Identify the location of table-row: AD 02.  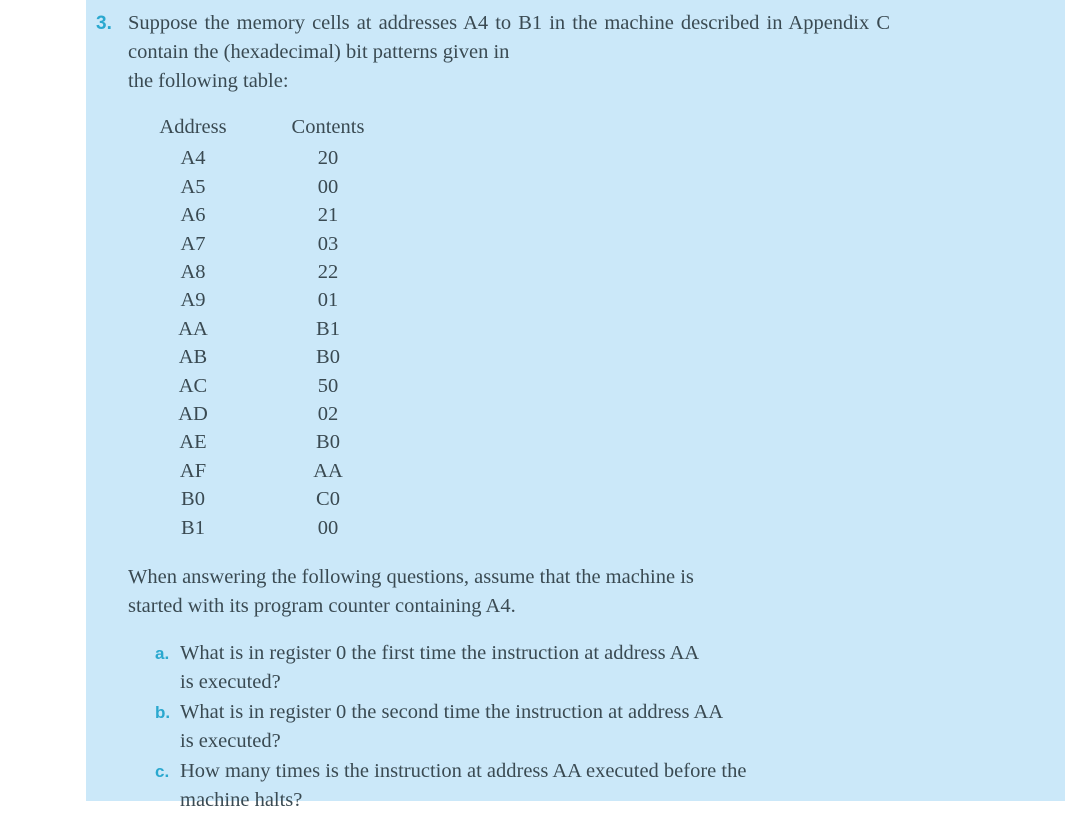
(268, 414).